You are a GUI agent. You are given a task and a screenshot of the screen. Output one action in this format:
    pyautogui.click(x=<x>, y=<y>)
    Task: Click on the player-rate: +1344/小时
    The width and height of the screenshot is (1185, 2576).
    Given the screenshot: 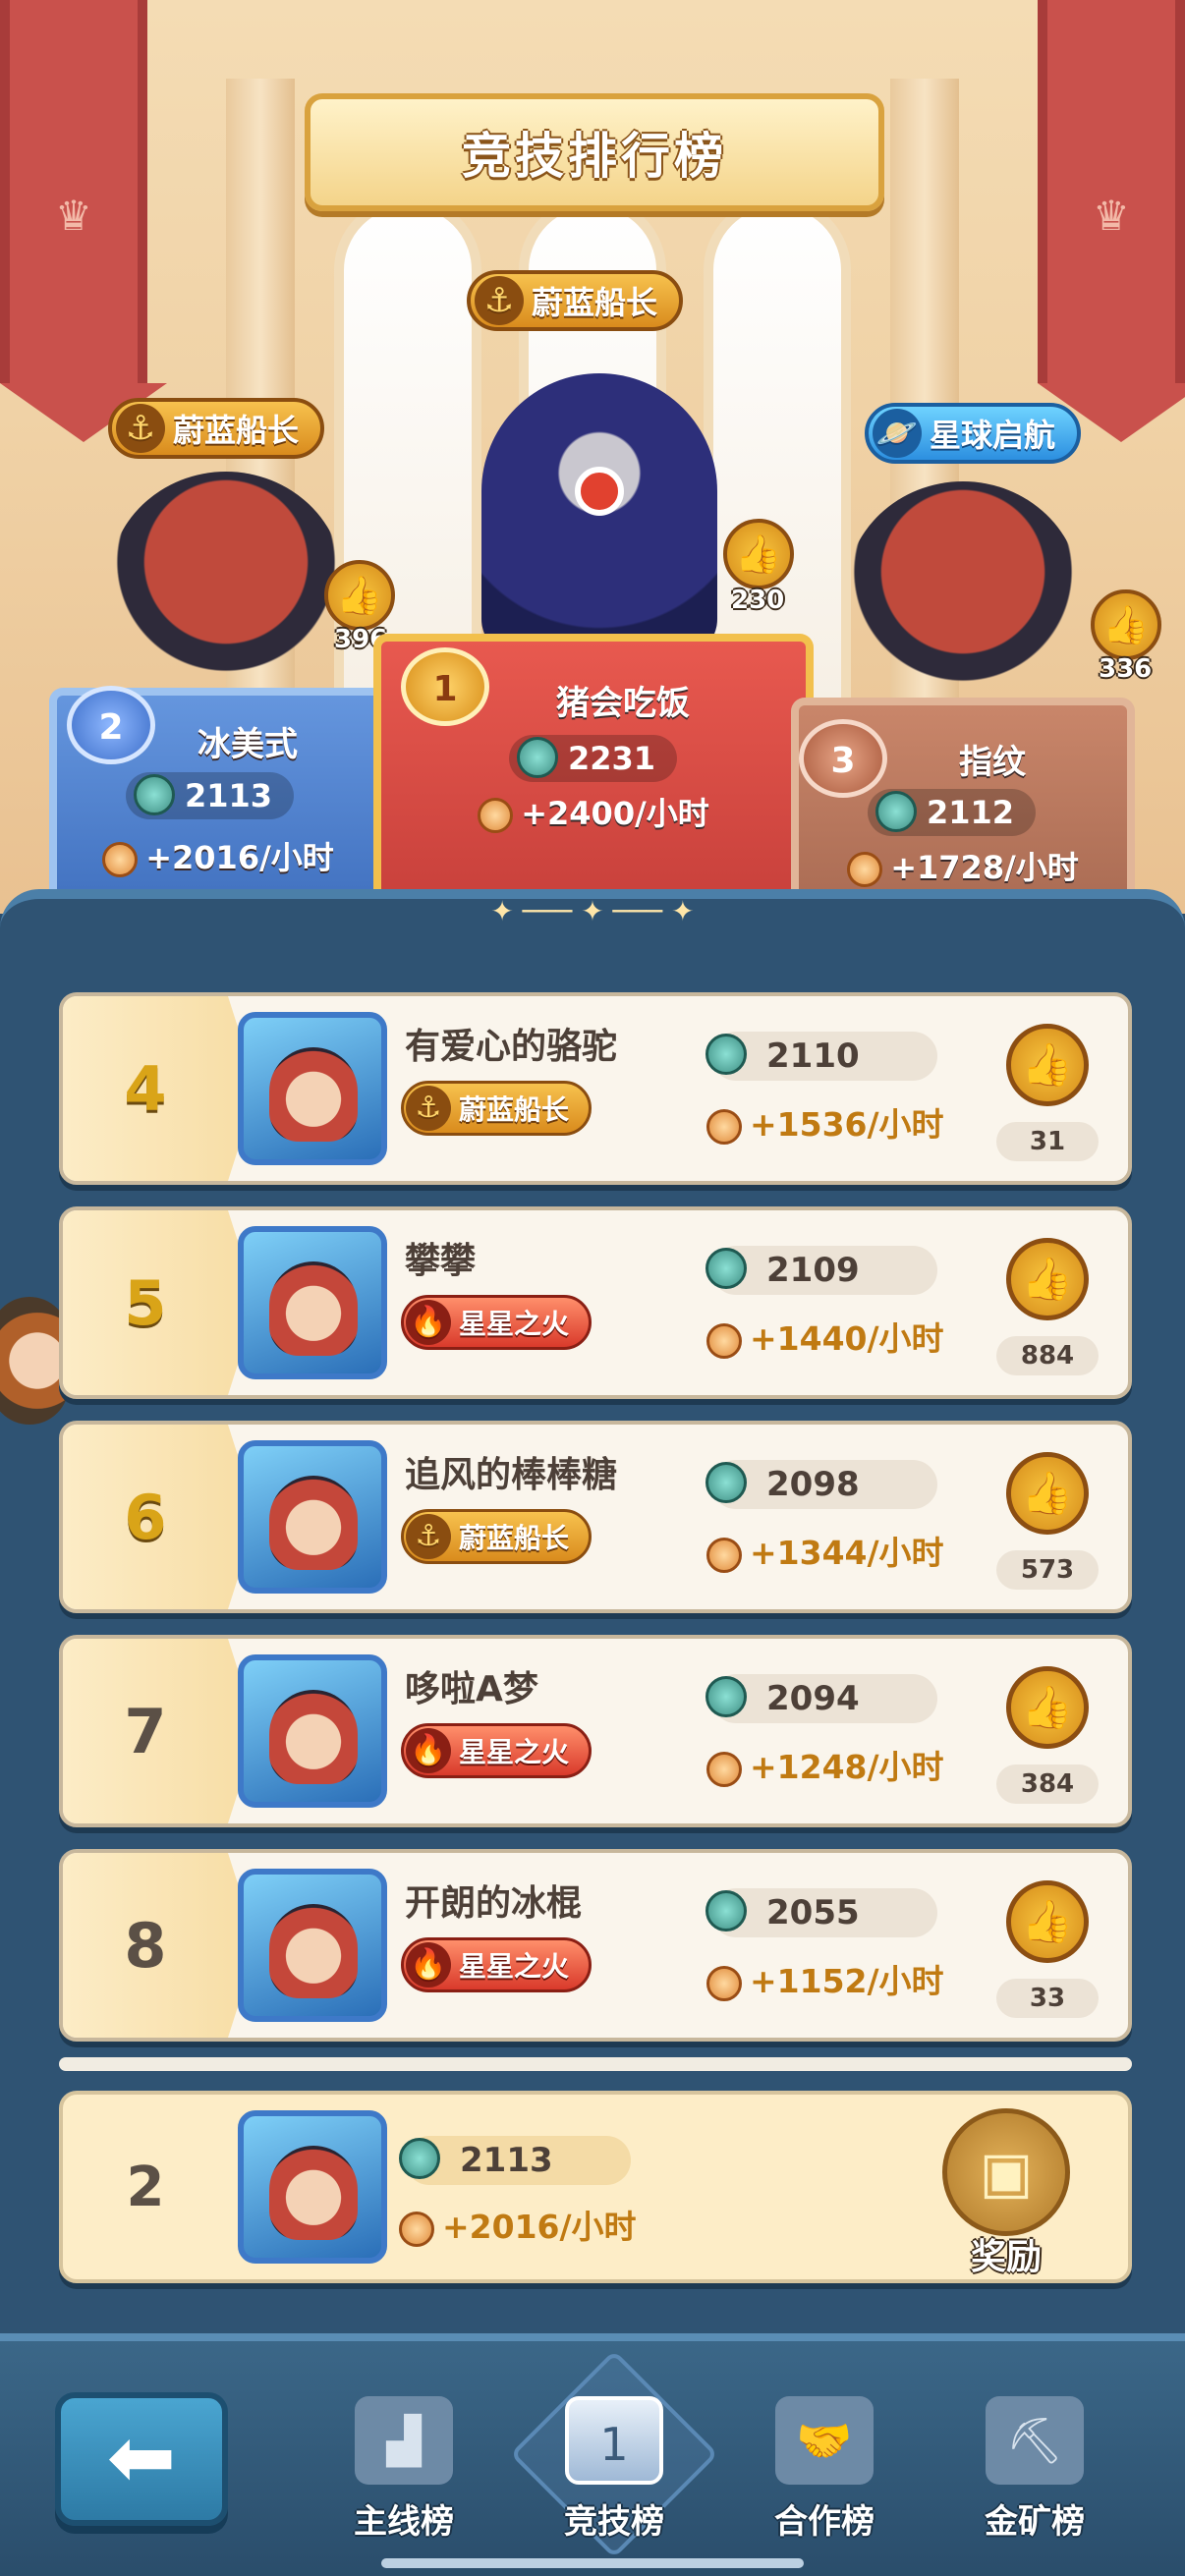 What is the action you would take?
    pyautogui.click(x=825, y=1550)
    